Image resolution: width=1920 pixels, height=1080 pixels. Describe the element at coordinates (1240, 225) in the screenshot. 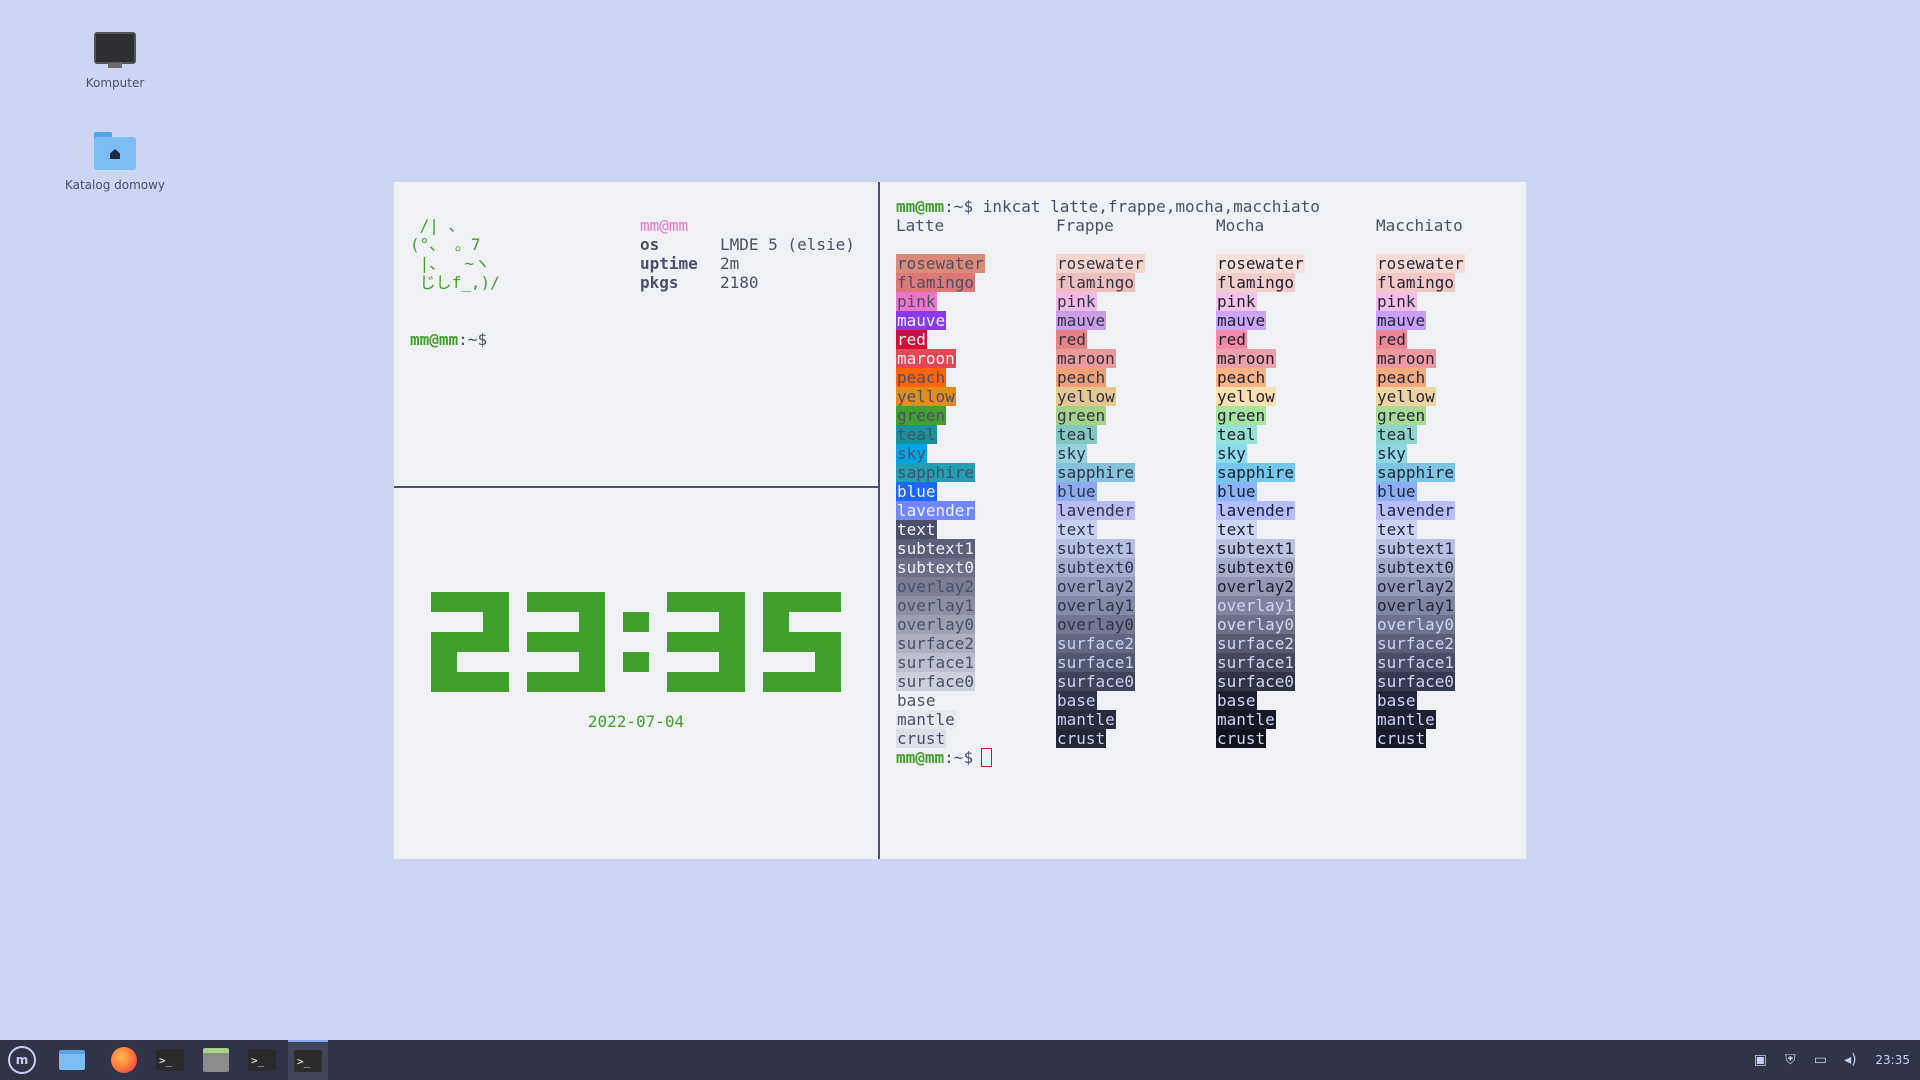

I see `flavor-header: Mocha` at that location.